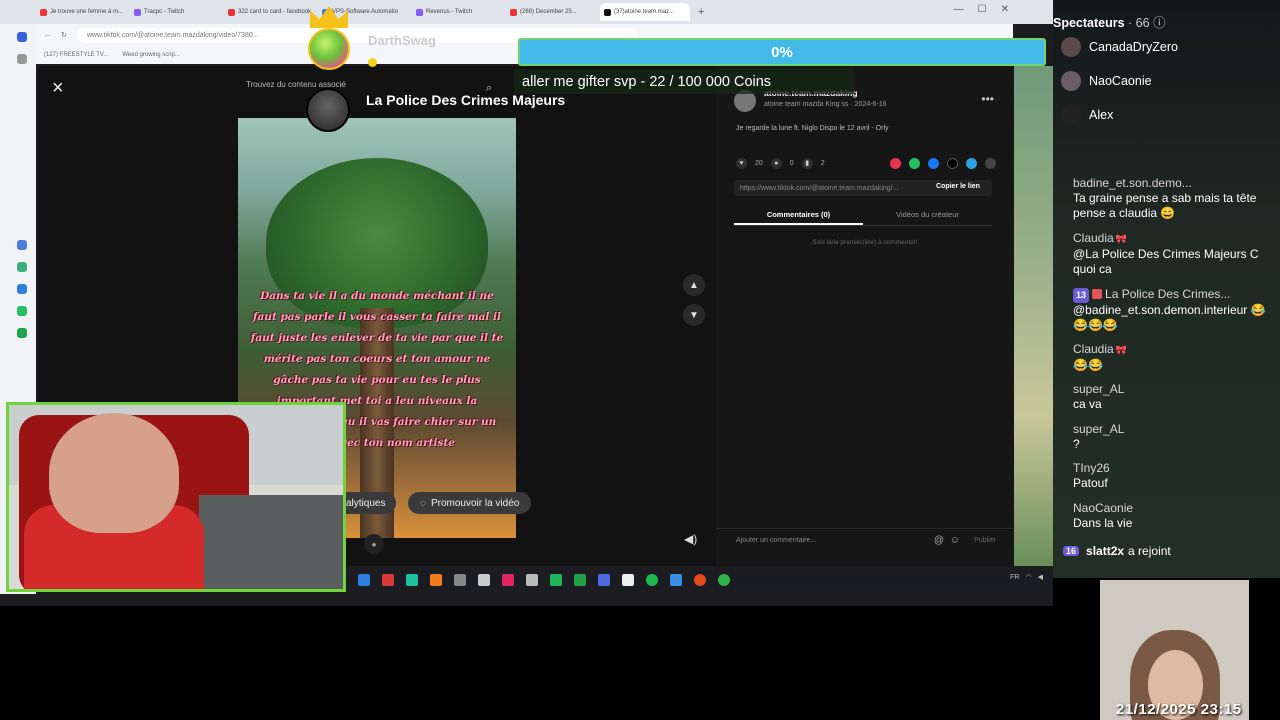 The image size is (1280, 720). What do you see at coordinates (1103, 515) in the screenshot?
I see `chat-message: NaoCaonie Dans la vie` at bounding box center [1103, 515].